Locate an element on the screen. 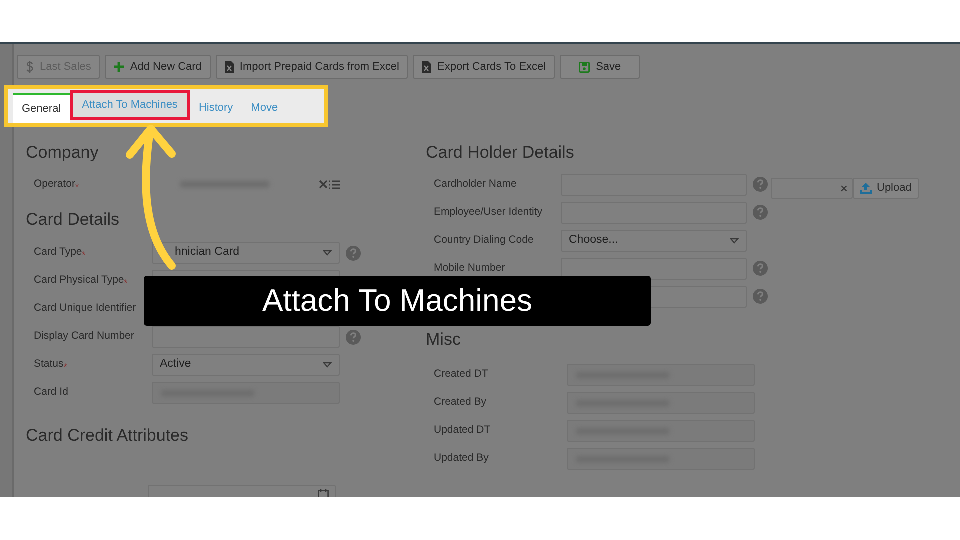 The height and width of the screenshot is (540, 960). dropdown-field: Active is located at coordinates (246, 365).